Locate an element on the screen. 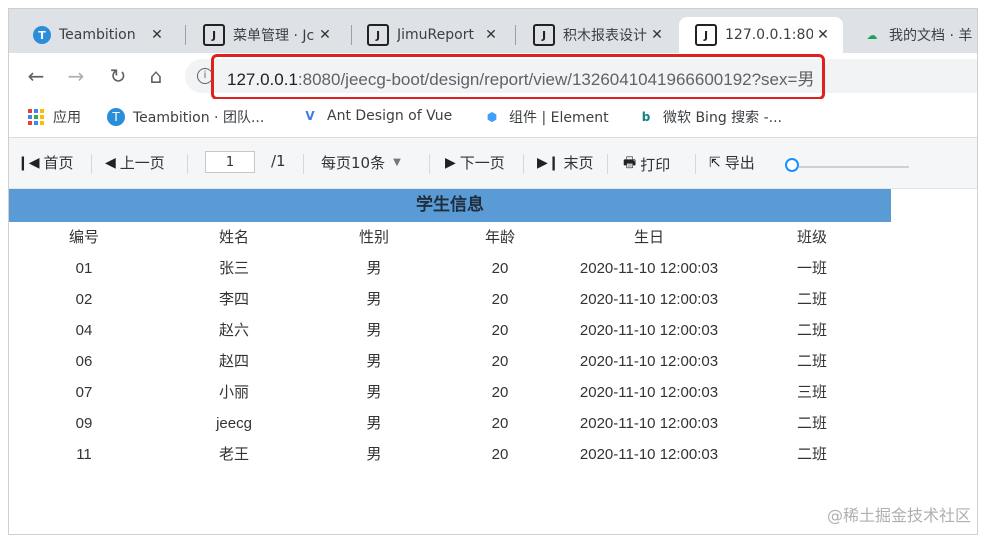  table-row: 06 赵四 男 20 2020-11-10 12:00:03 二班 is located at coordinates (450, 361).